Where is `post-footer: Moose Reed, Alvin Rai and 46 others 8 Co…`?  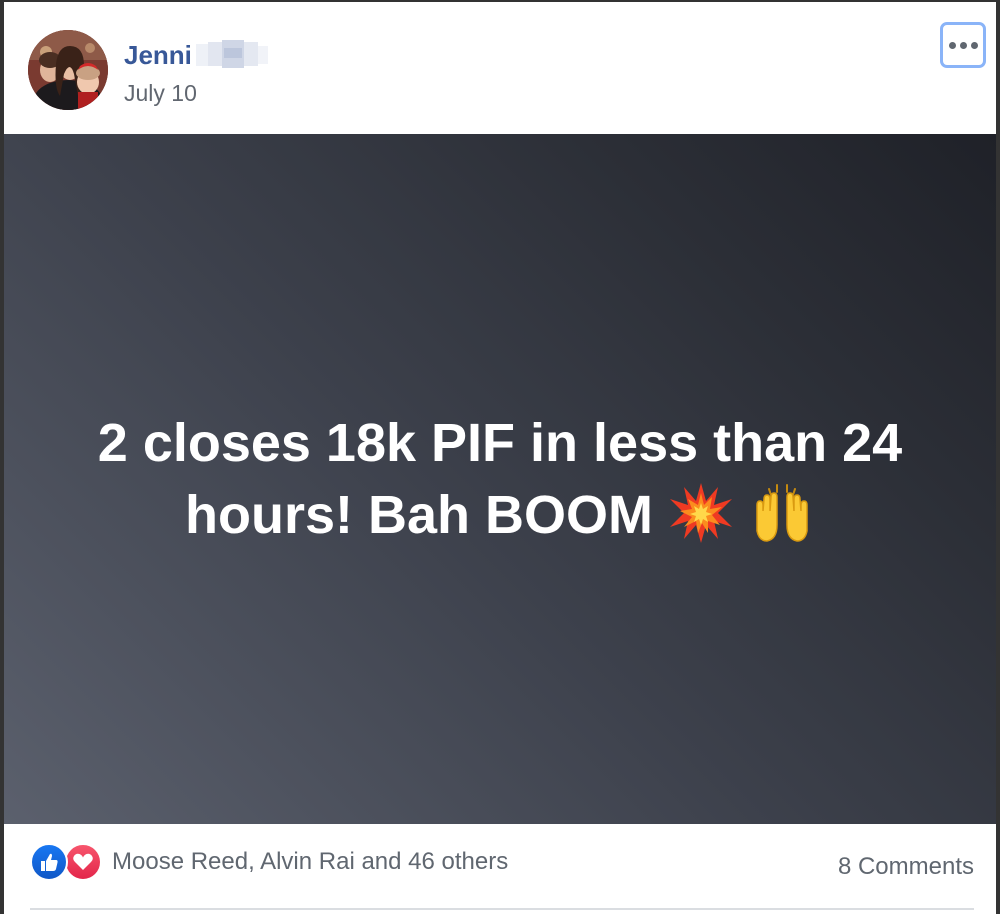 post-footer: Moose Reed, Alvin Rai and 46 others 8 Co… is located at coordinates (500, 870).